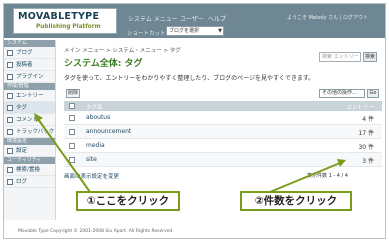 The image size is (389, 244). Describe the element at coordinates (296, 201) in the screenshot. I see `callout-click-count: ②件数をクリック` at that location.